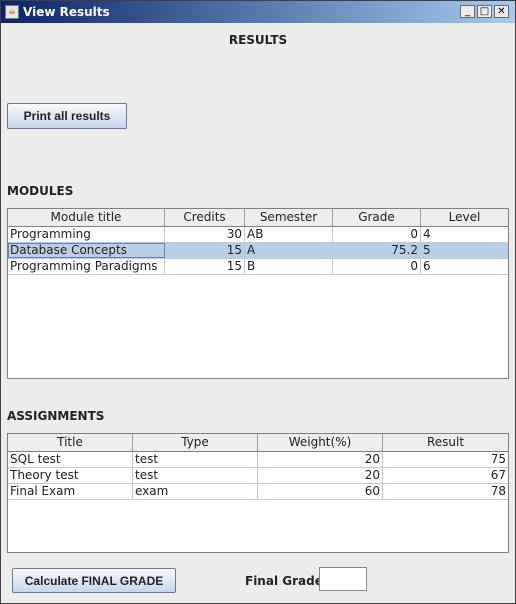 The height and width of the screenshot is (604, 516). What do you see at coordinates (86, 266) in the screenshot?
I see `table-cell: Programming Paradigms` at bounding box center [86, 266].